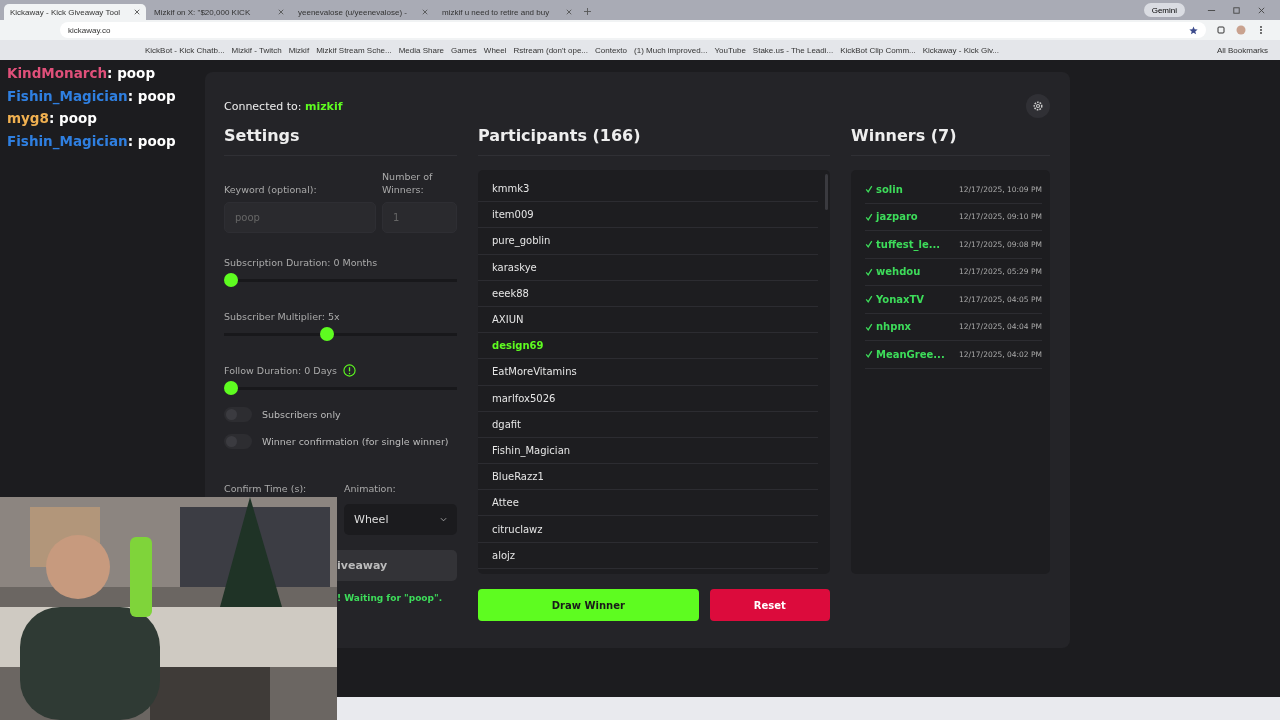  I want to click on participant-name: karaskye, so click(514, 267).